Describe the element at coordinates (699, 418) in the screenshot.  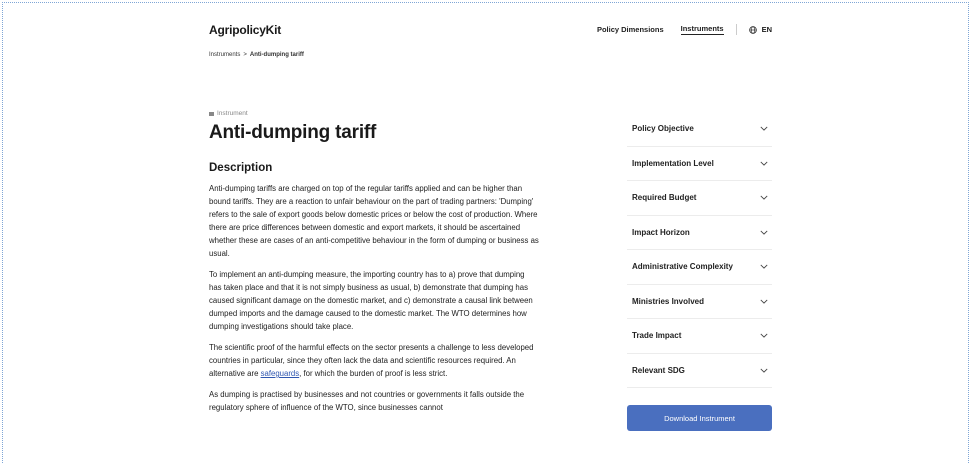
I see `download-instrument-button: Download Instrument` at that location.